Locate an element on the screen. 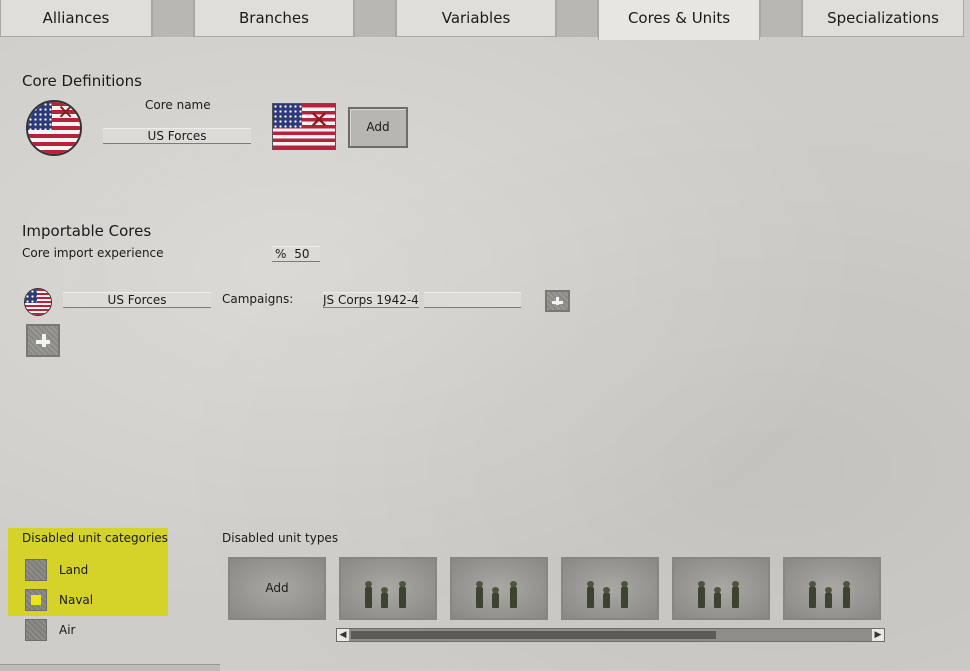  add-unit-type-button: Add is located at coordinates (277, 588).